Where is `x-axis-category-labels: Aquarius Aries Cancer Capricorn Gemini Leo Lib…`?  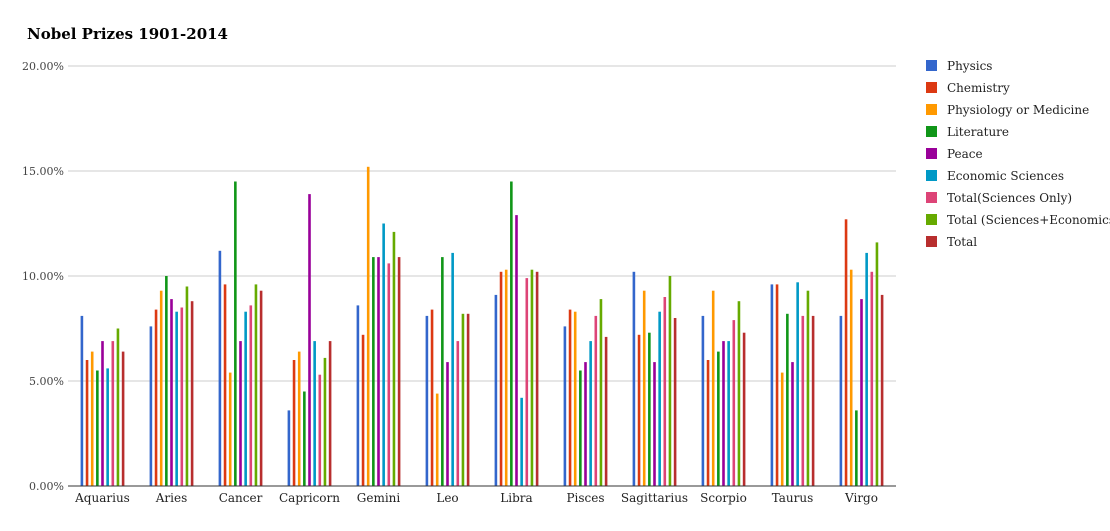
x-axis-category-labels: Aquarius Aries Cancer Capricorn Gemini Leo Lib… is located at coordinates (476, 498).